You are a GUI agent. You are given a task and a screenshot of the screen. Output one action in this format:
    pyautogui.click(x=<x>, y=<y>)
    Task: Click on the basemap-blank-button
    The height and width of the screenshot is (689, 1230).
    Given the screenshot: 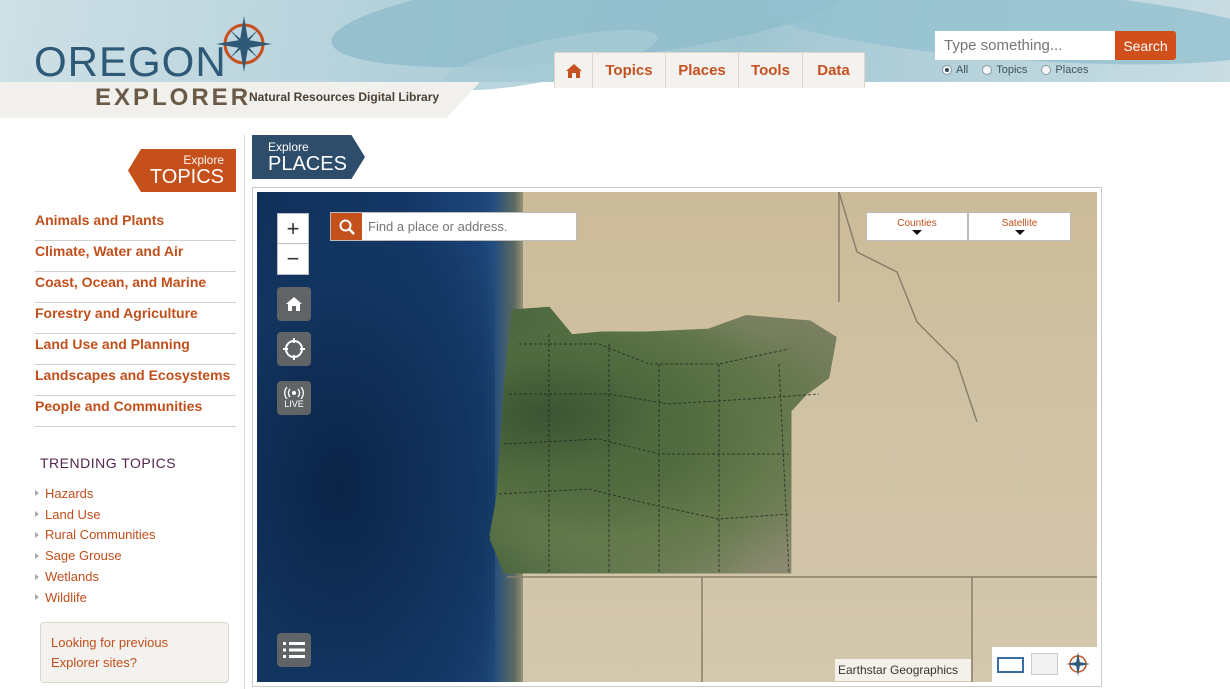 What is the action you would take?
    pyautogui.click(x=1044, y=664)
    